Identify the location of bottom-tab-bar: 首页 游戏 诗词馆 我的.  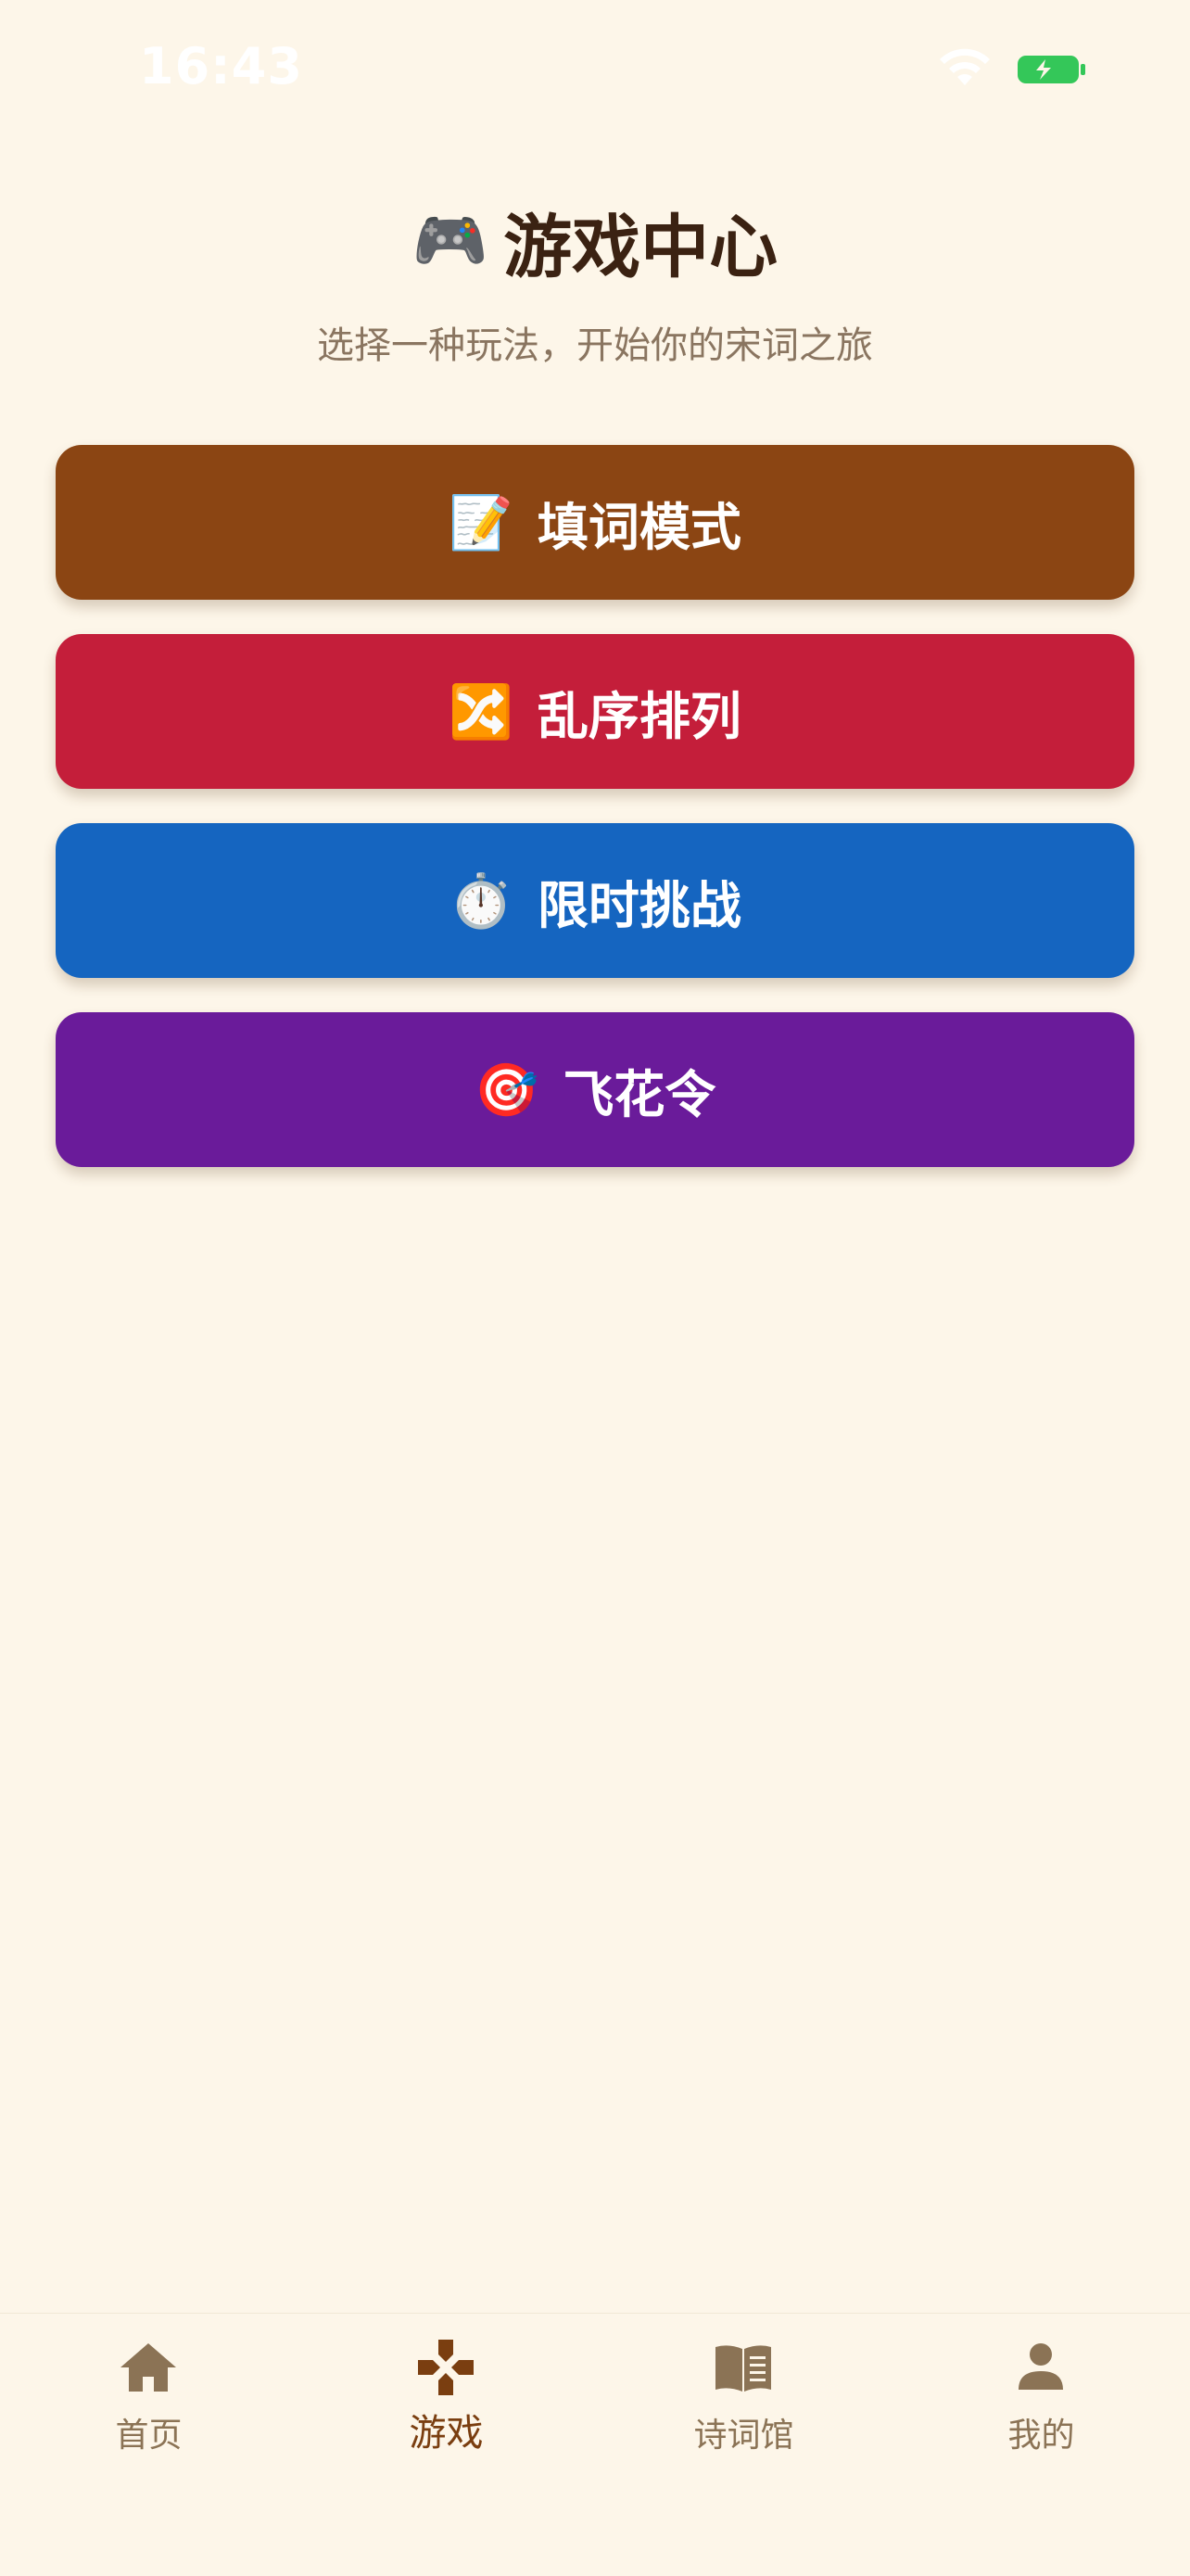
(595, 2444).